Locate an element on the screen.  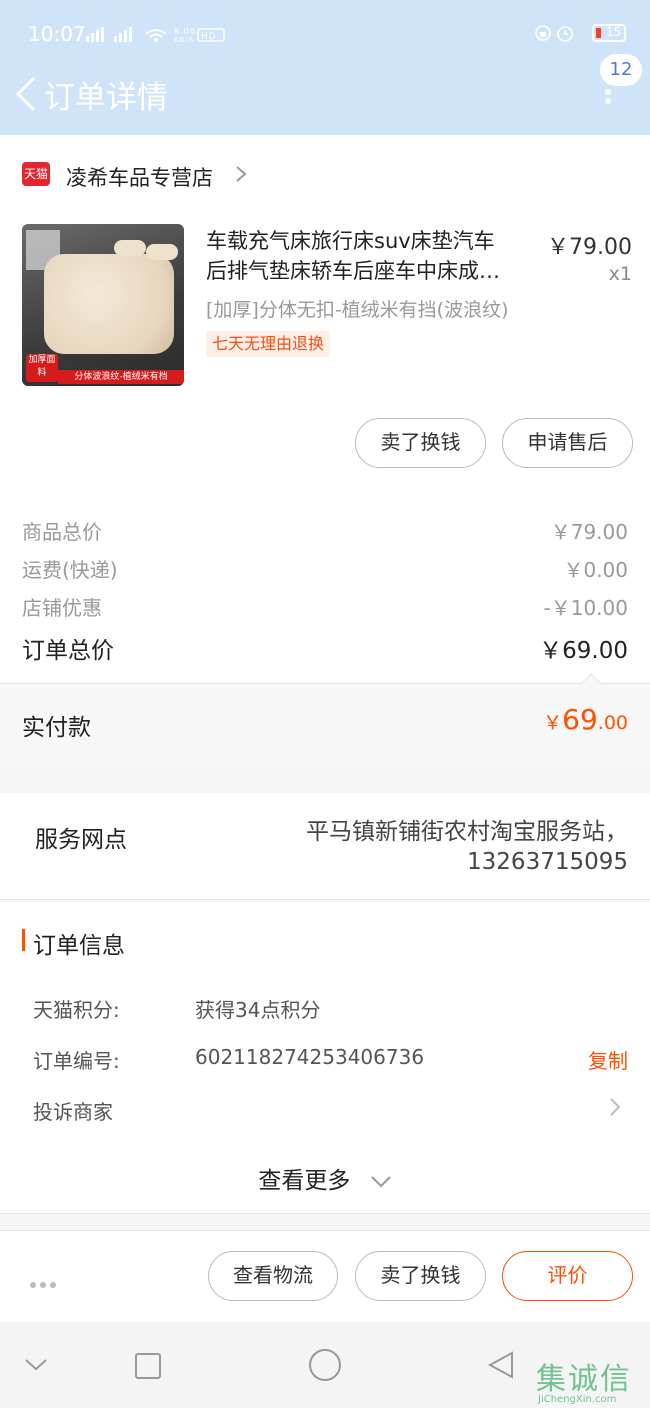
watermark-url: JiChengXin.com is located at coordinates (577, 1399).